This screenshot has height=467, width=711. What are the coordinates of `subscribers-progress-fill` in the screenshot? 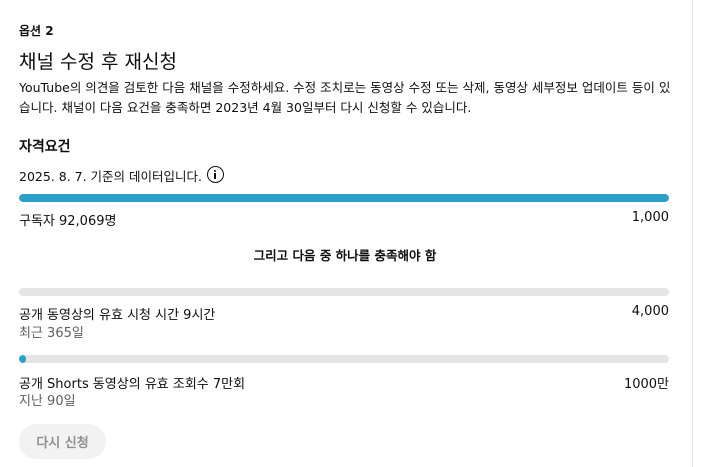 It's located at (344, 198).